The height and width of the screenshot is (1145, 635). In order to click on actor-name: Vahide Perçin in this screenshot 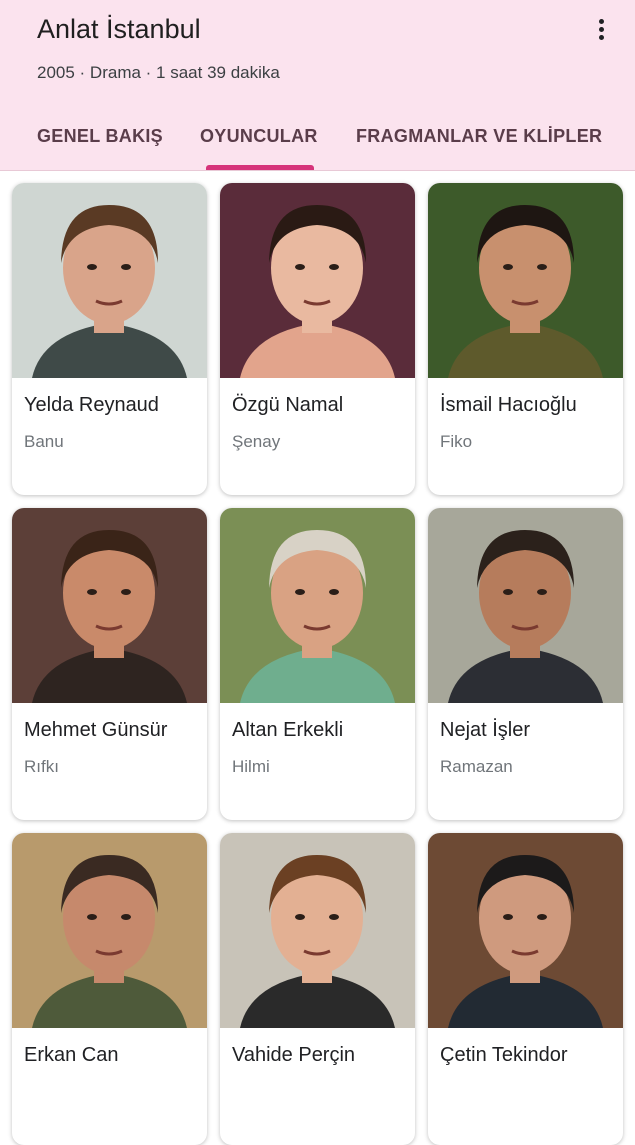, I will do `click(294, 1055)`.